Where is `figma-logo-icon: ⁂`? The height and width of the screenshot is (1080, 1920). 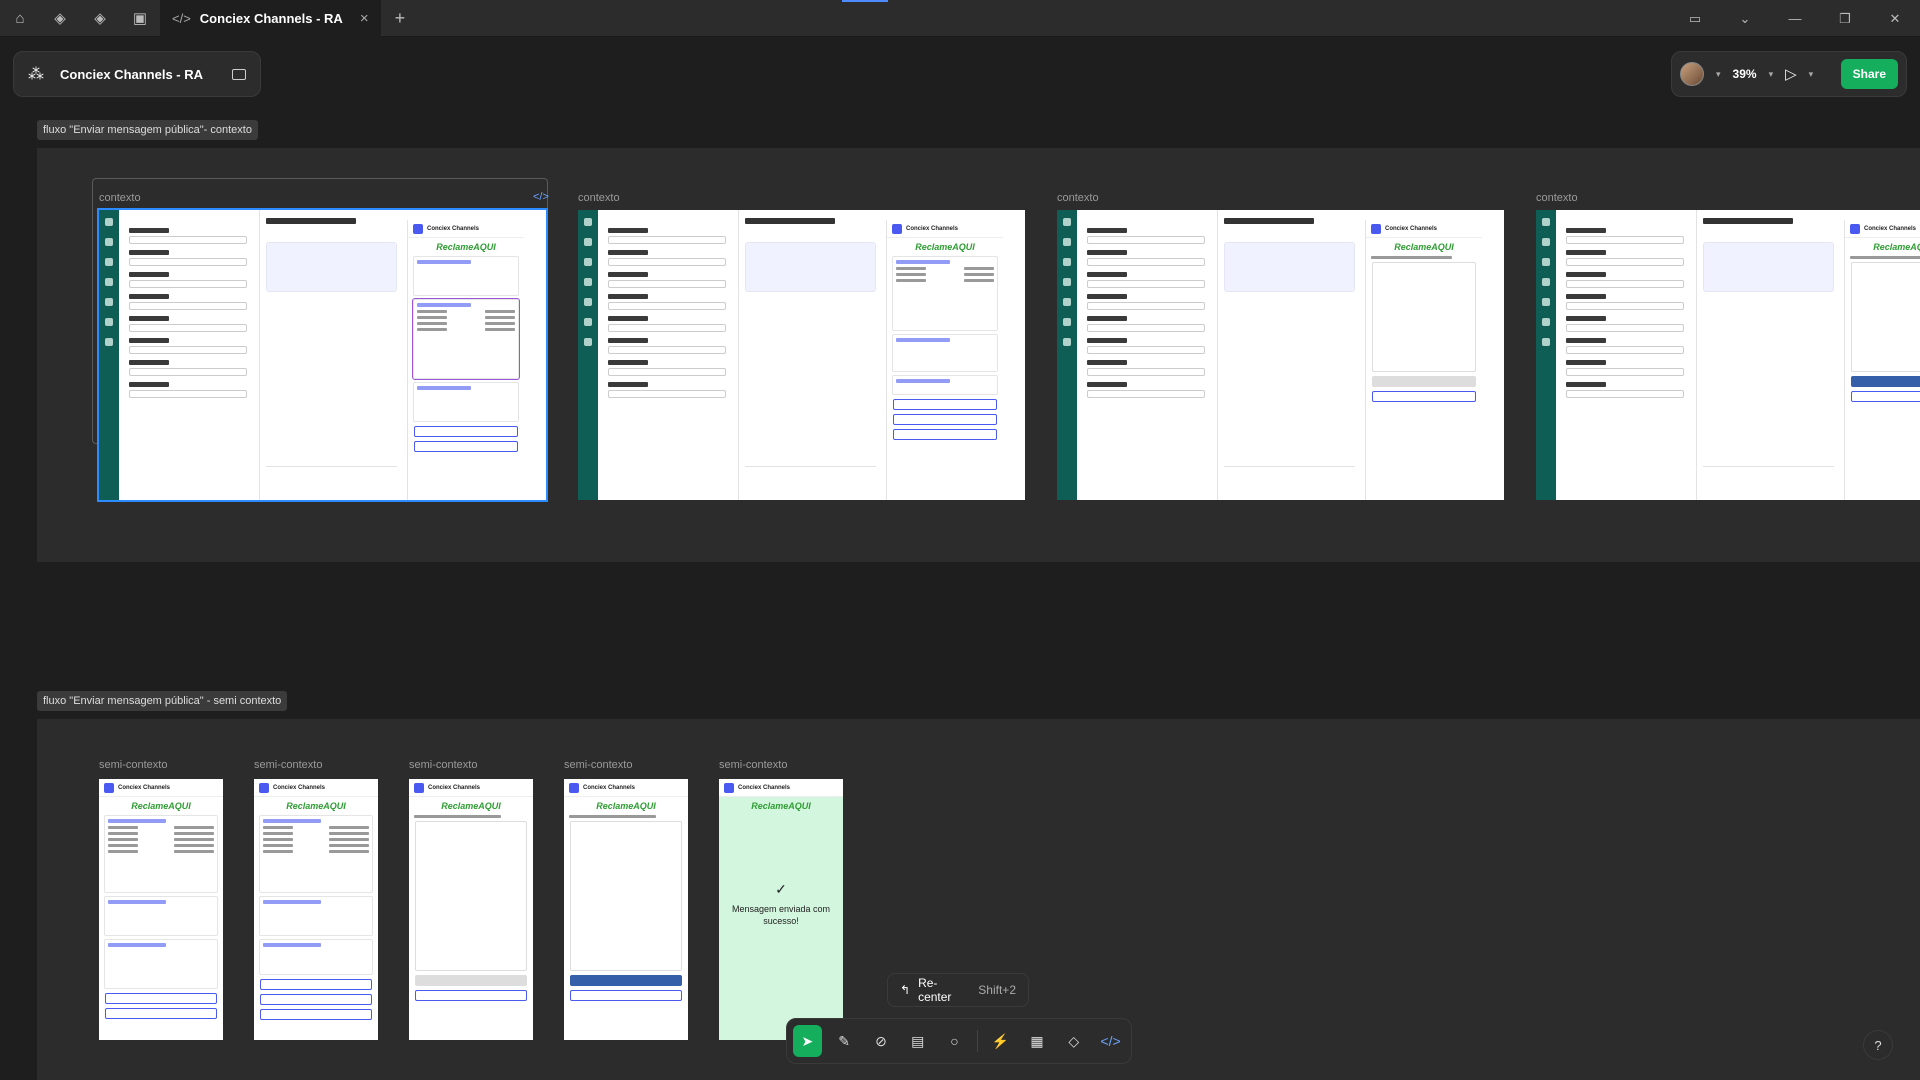 figma-logo-icon: ⁂ is located at coordinates (36, 74).